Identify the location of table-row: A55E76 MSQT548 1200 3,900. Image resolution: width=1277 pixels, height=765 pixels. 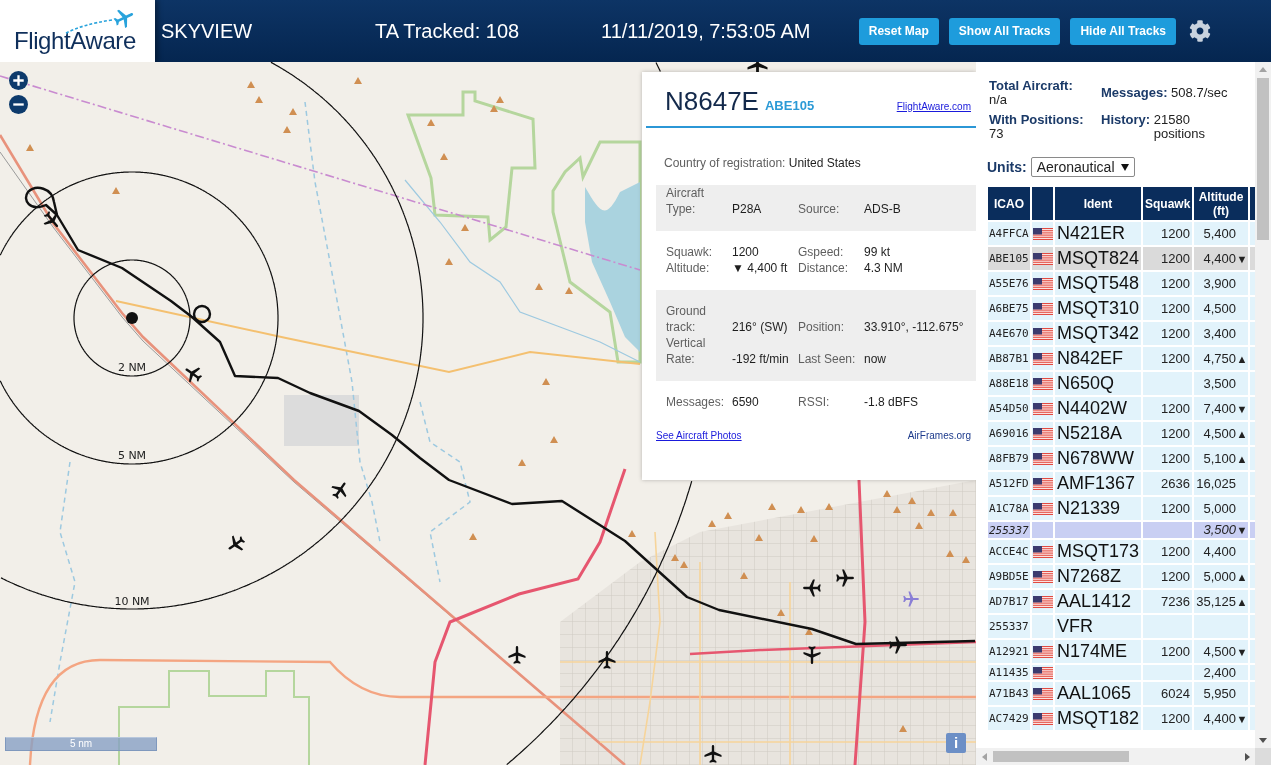
(1121, 283).